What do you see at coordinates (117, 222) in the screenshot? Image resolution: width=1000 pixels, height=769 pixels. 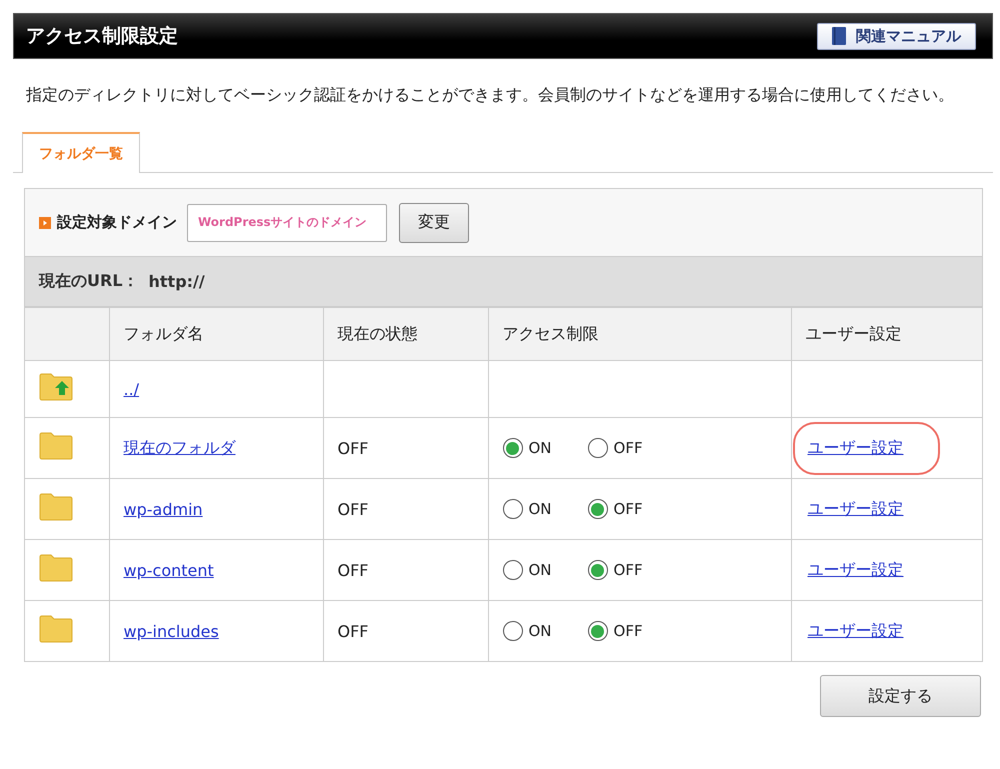 I see `domain-label: 設定対象ドメイン` at bounding box center [117, 222].